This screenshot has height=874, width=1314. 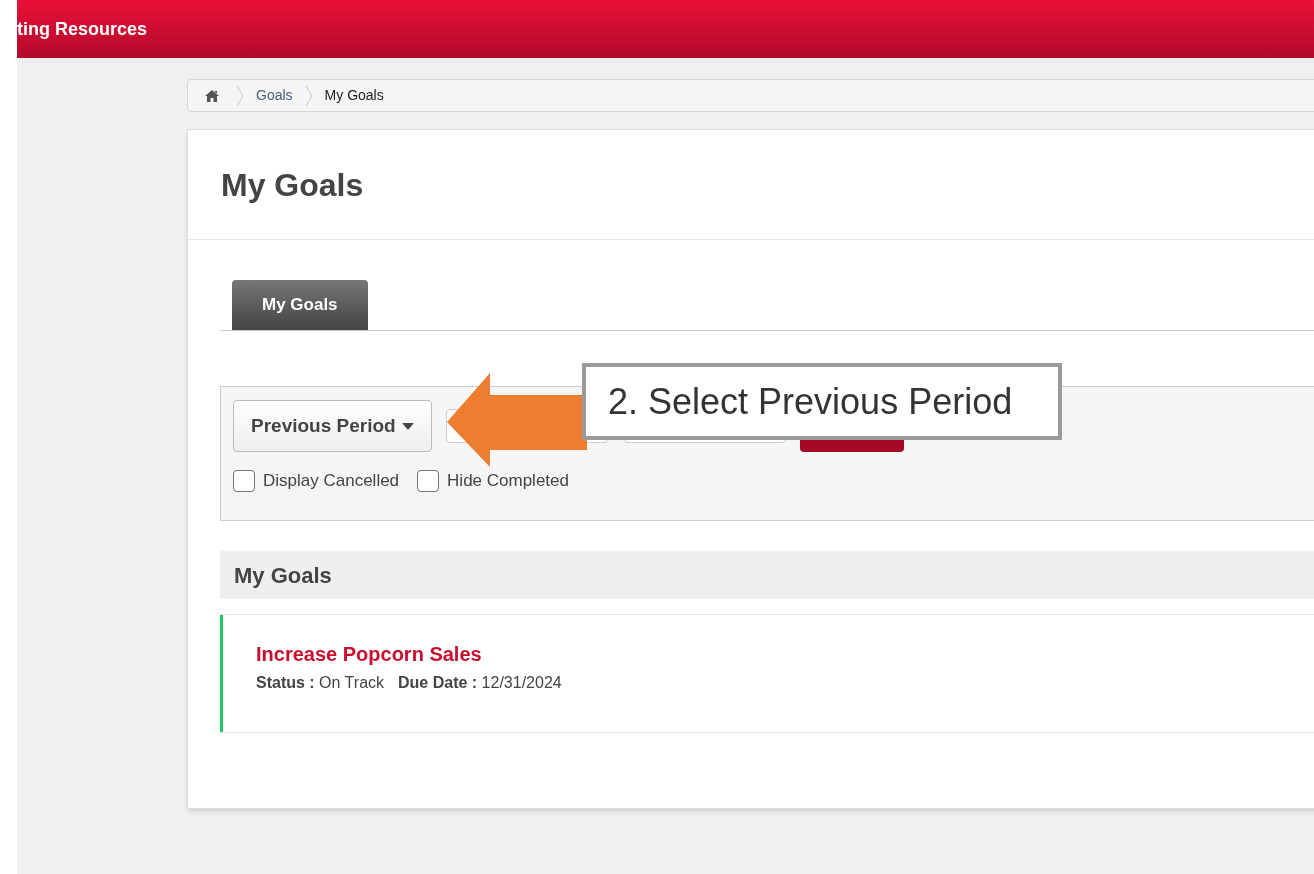 What do you see at coordinates (480, 683) in the screenshot?
I see `goal-due-date: Due Date : 12/31/2024` at bounding box center [480, 683].